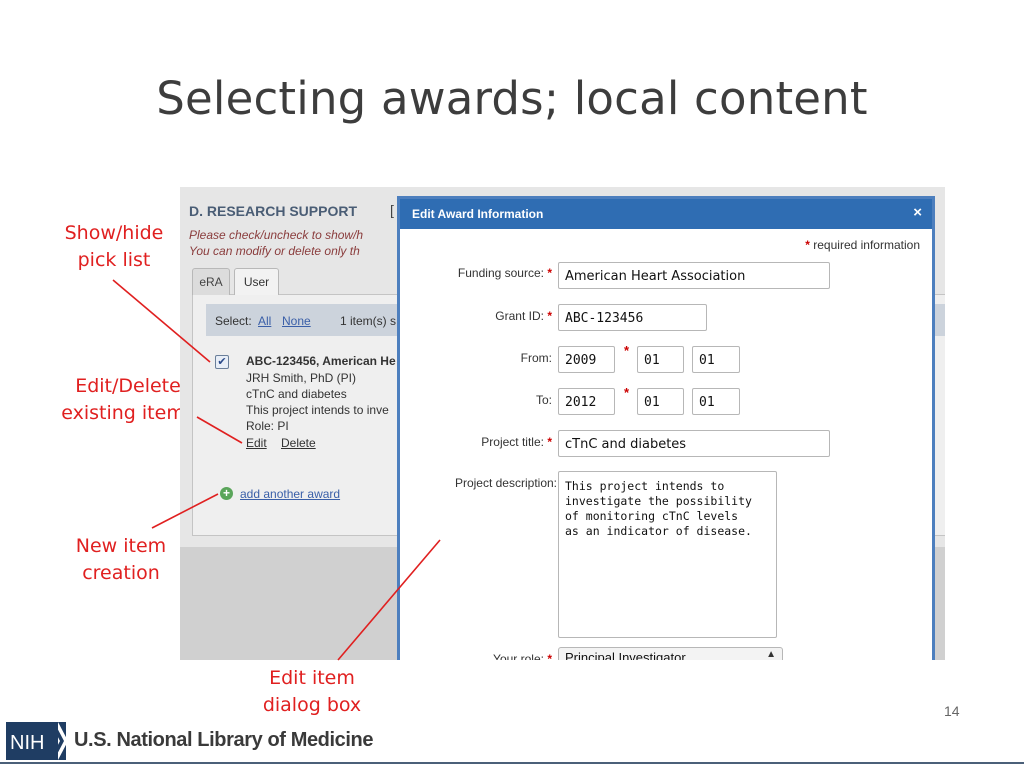 This screenshot has height=768, width=1024. I want to click on role-value: Principal Investigator, so click(625, 655).